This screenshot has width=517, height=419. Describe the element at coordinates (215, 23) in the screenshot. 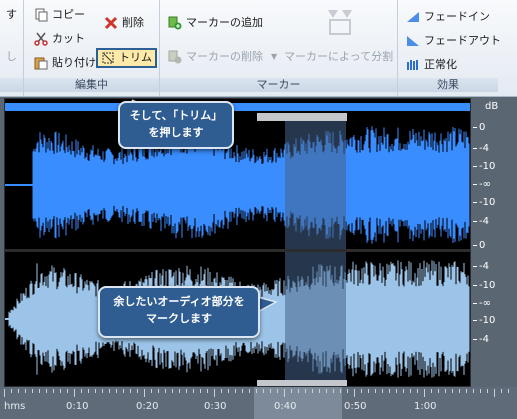

I see `add-marker-button: マーカーの追加` at that location.